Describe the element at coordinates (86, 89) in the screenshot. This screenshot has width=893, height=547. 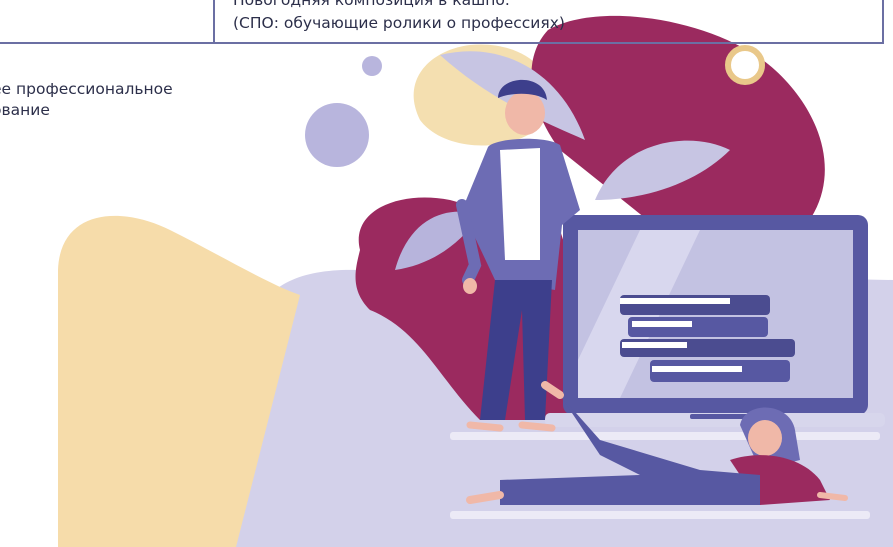
I see `category-line-1: ее профессиональное` at that location.